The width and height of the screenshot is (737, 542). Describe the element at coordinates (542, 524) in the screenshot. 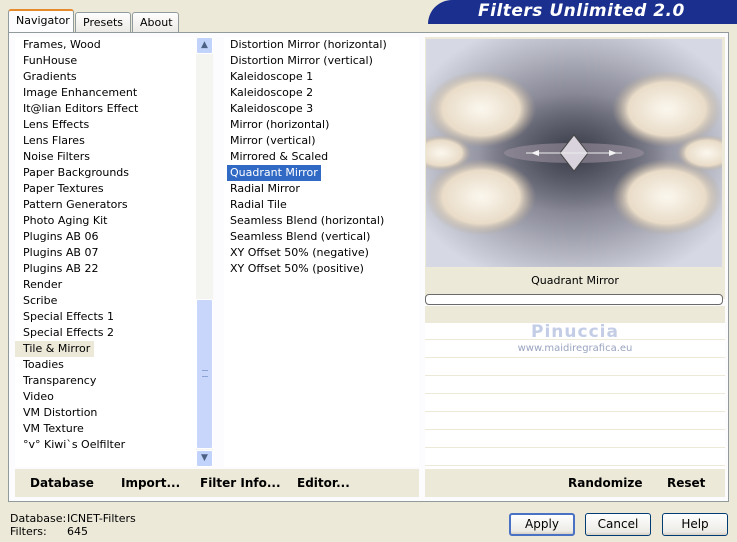

I see `apply-button: Apply` at that location.